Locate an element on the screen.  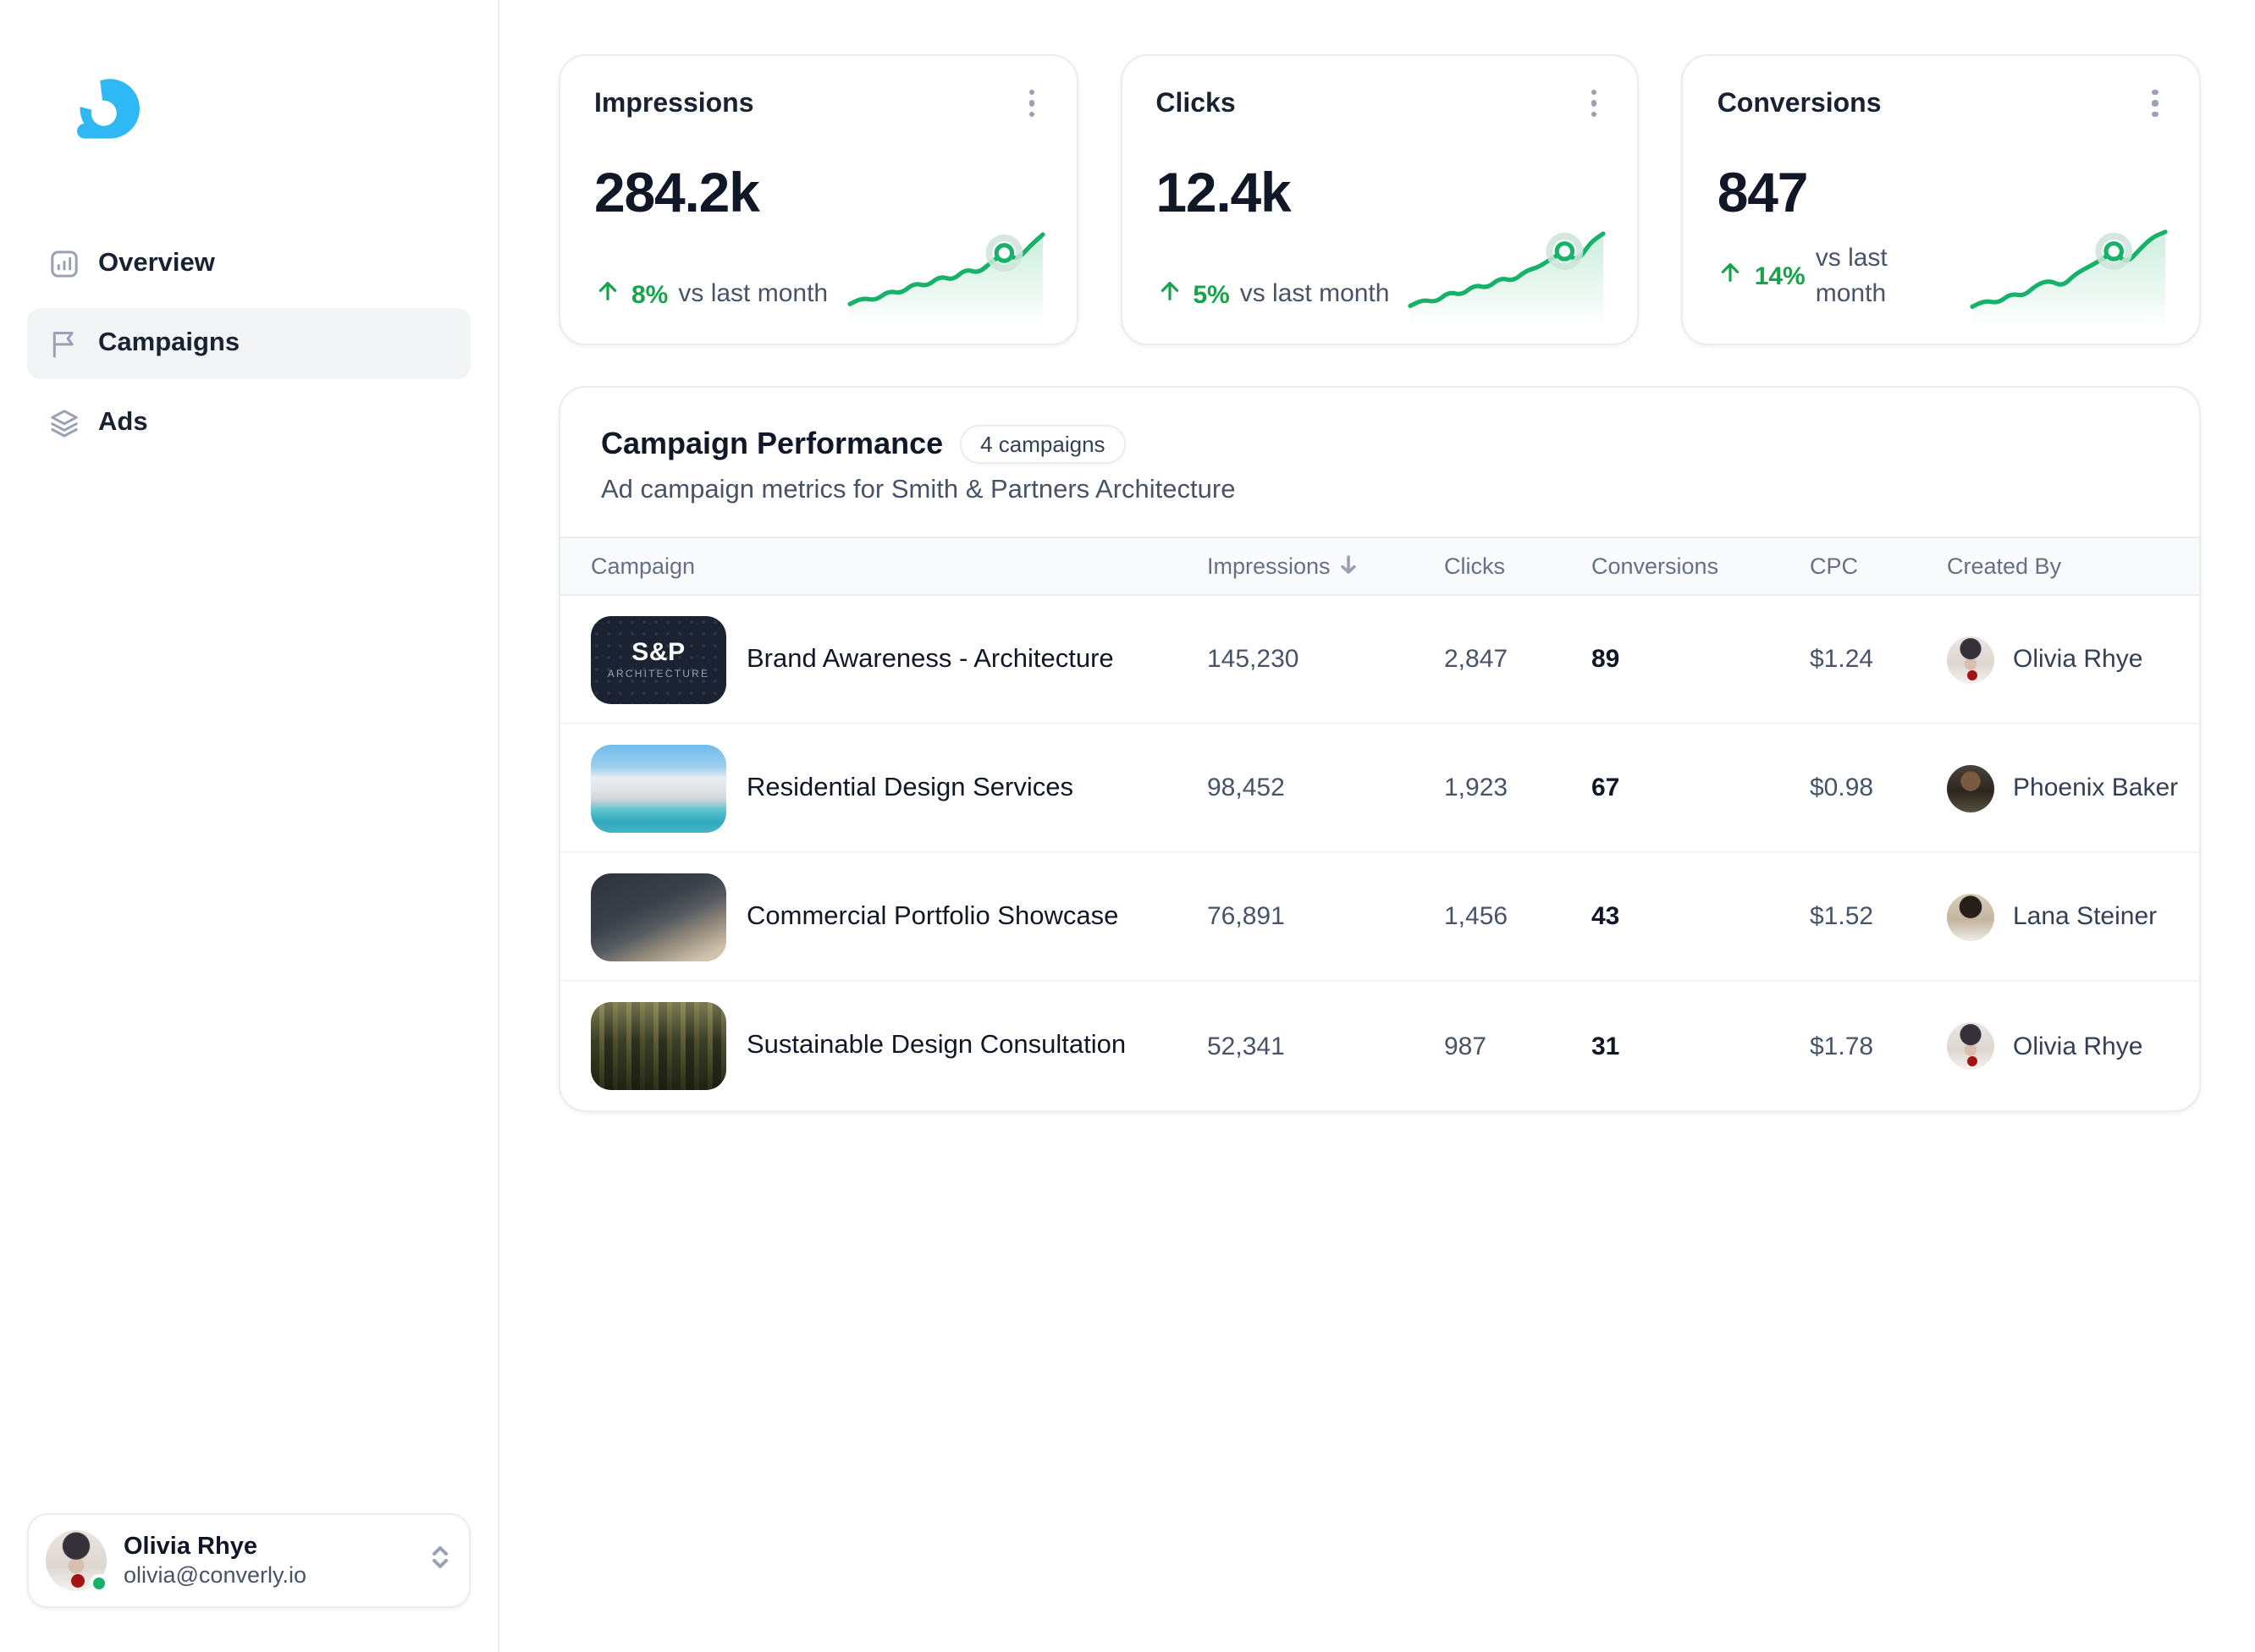
conversions-cell: 89 is located at coordinates (1605, 659).